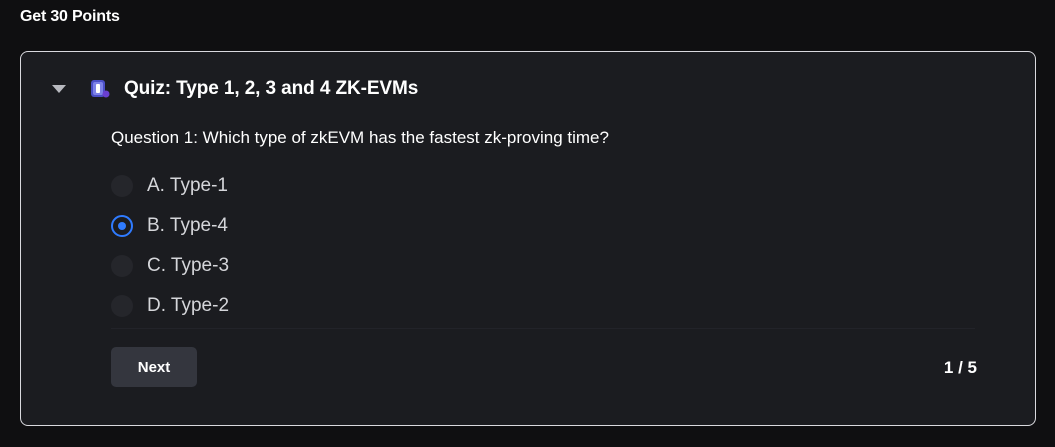 This screenshot has width=1055, height=447. I want to click on option-c: C. Type-3, so click(170, 266).